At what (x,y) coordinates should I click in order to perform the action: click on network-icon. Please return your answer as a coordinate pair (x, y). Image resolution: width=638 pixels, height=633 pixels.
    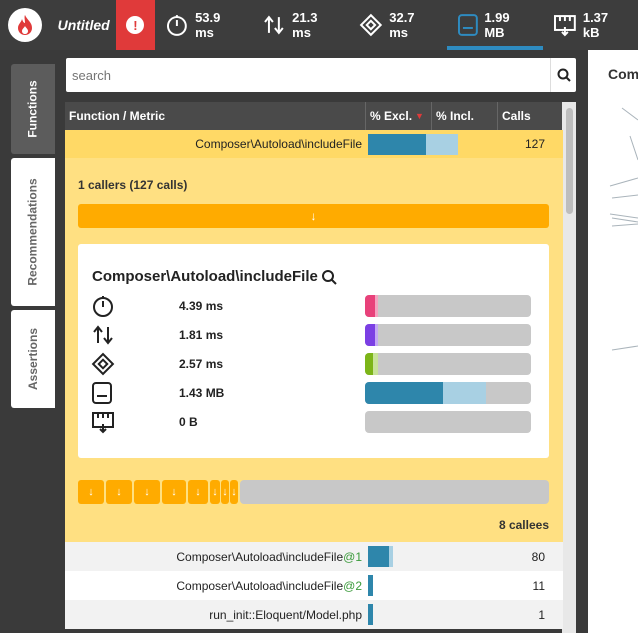
    Looking at the image, I should click on (565, 26).